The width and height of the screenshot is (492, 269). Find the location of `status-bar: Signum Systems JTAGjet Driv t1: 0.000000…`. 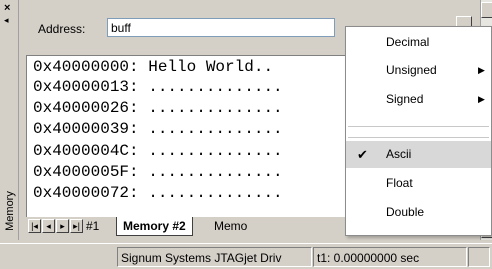

status-bar: Signum Systems JTAGjet Driv t1: 0.000000… is located at coordinates (246, 256).